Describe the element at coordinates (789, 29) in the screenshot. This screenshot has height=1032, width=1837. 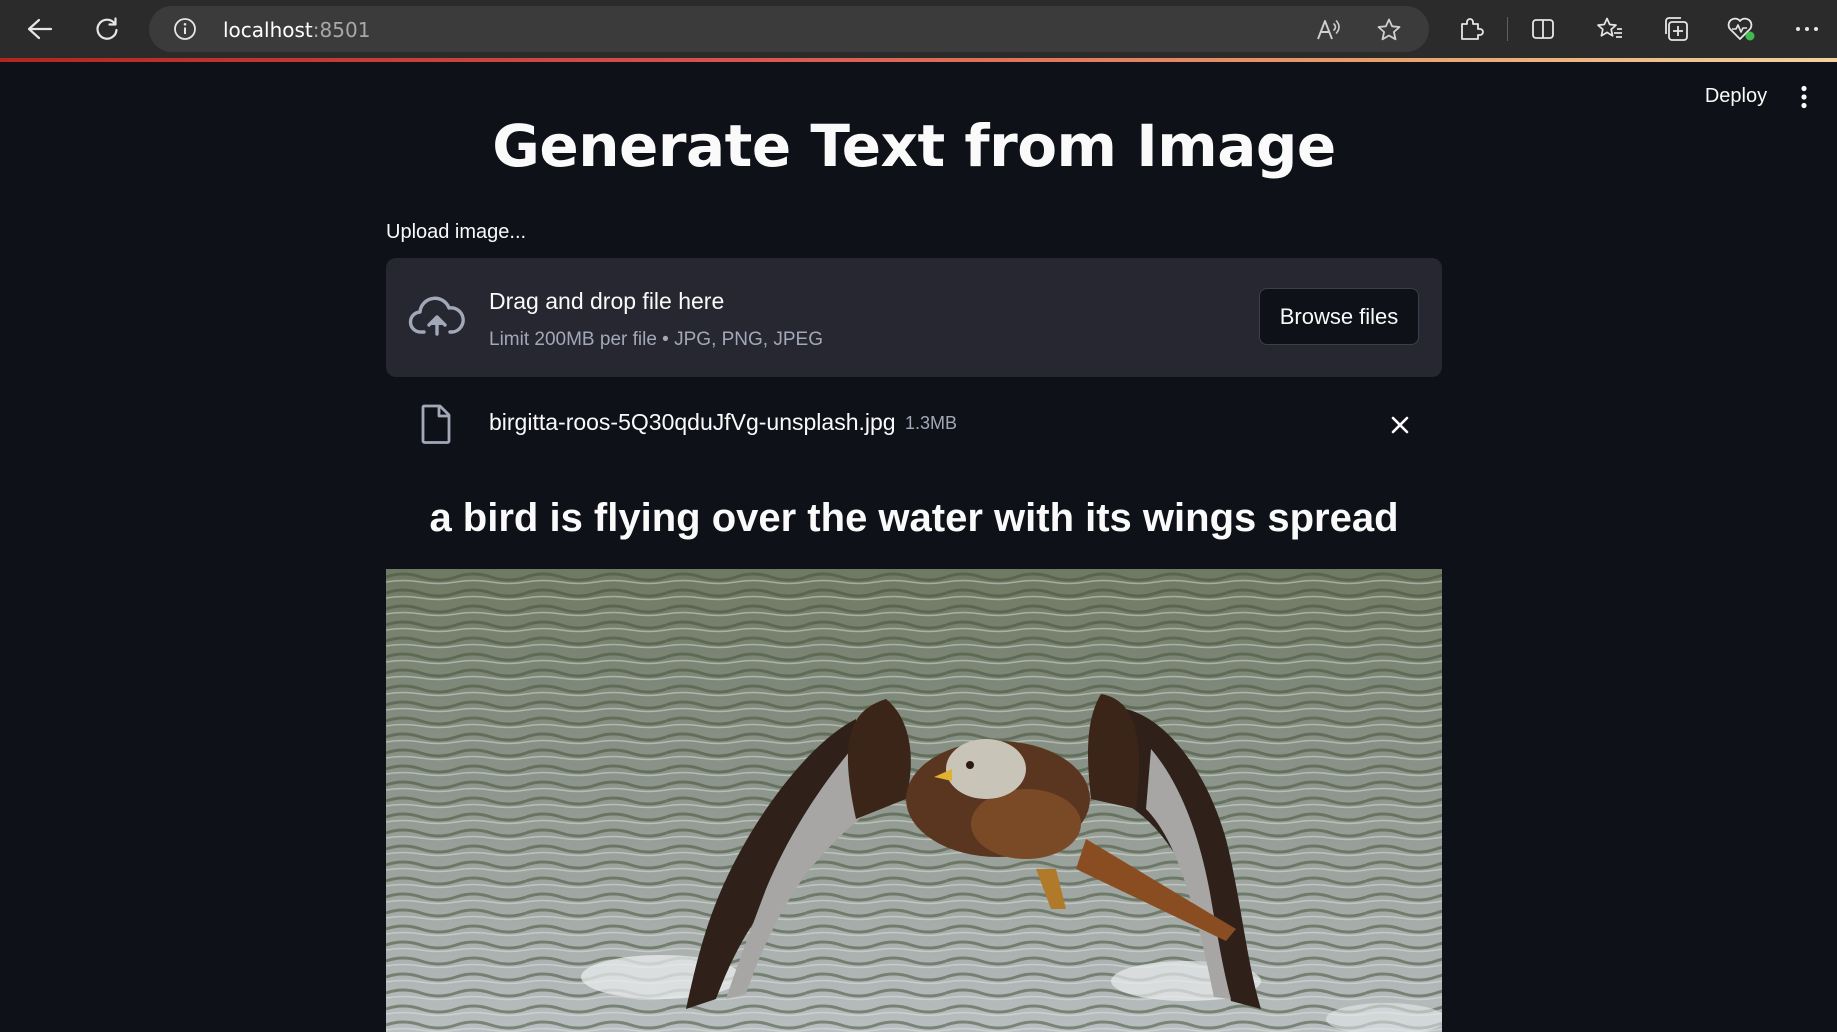
I see `address-bar: localhost:8501` at that location.